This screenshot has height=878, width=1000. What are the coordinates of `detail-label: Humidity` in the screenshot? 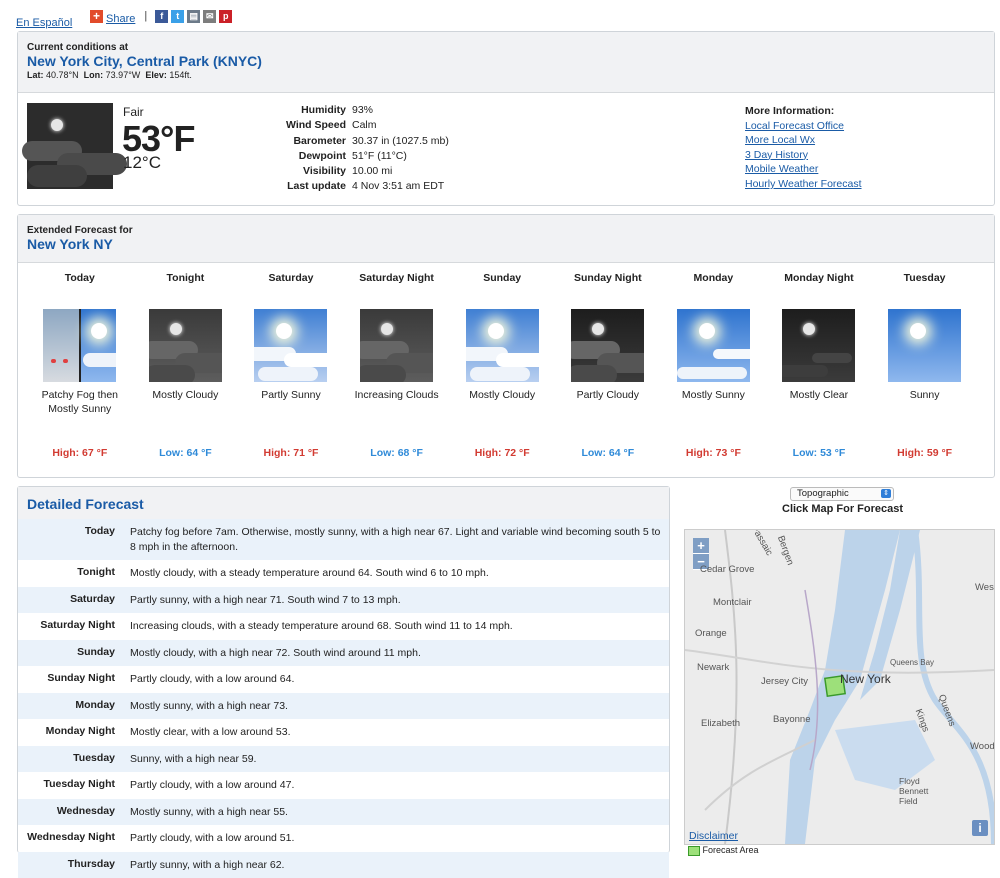 It's located at (300, 111).